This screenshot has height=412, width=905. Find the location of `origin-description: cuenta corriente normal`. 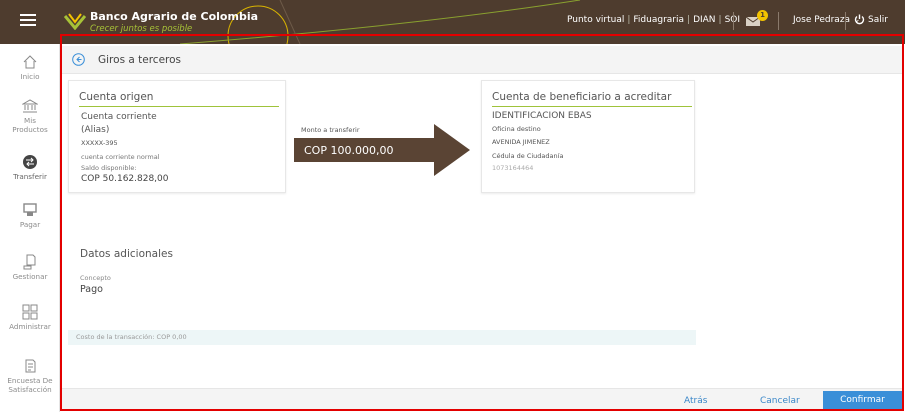

origin-description: cuenta corriente normal is located at coordinates (120, 157).